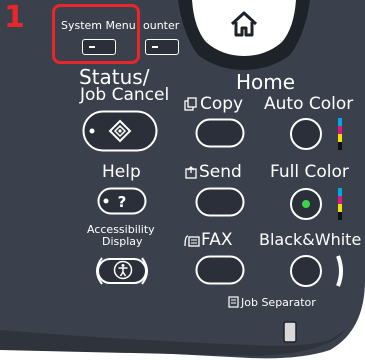  Describe the element at coordinates (190, 104) in the screenshot. I see `copy-icon` at that location.